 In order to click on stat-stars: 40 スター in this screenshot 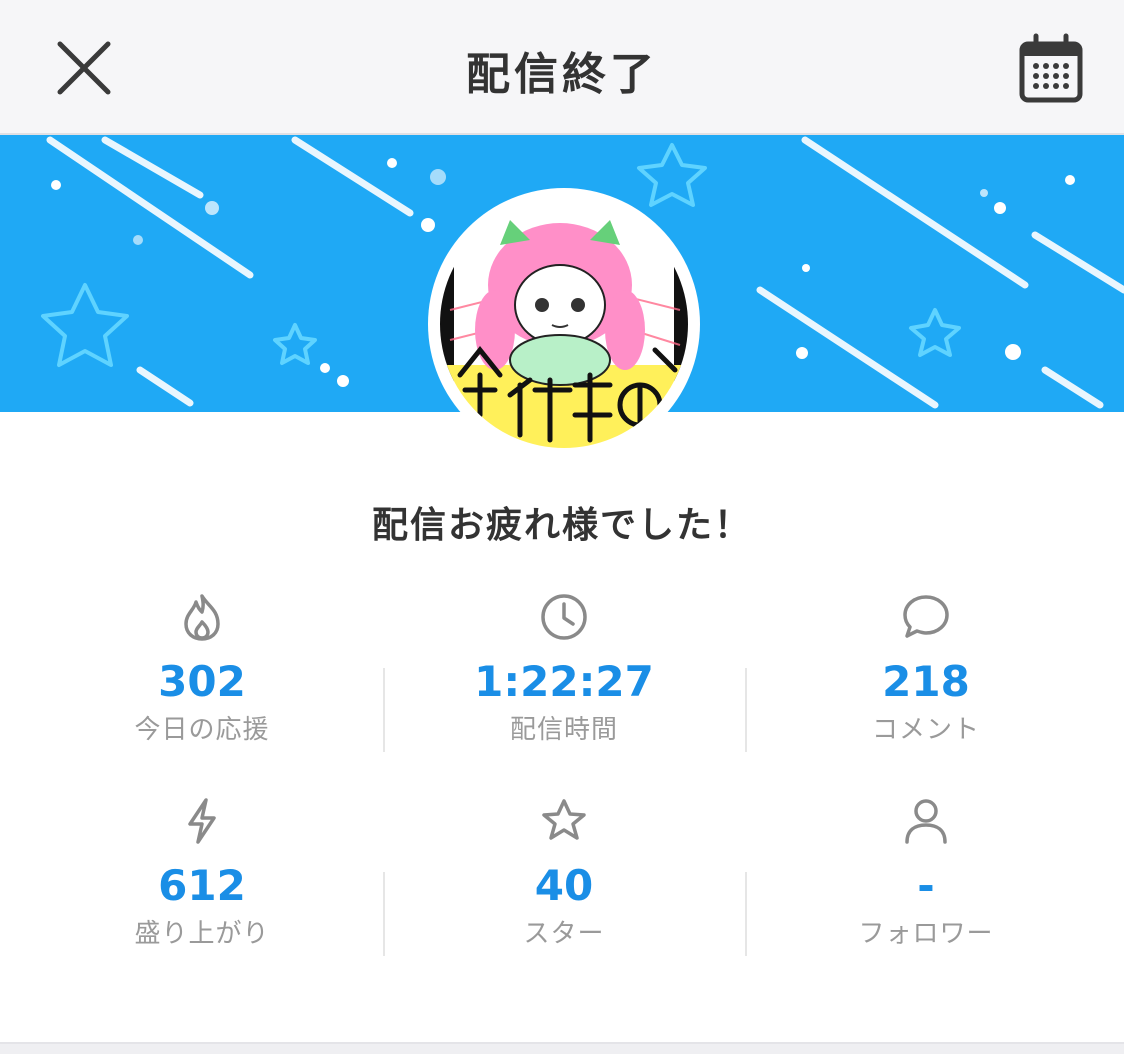, I will do `click(564, 873)`.